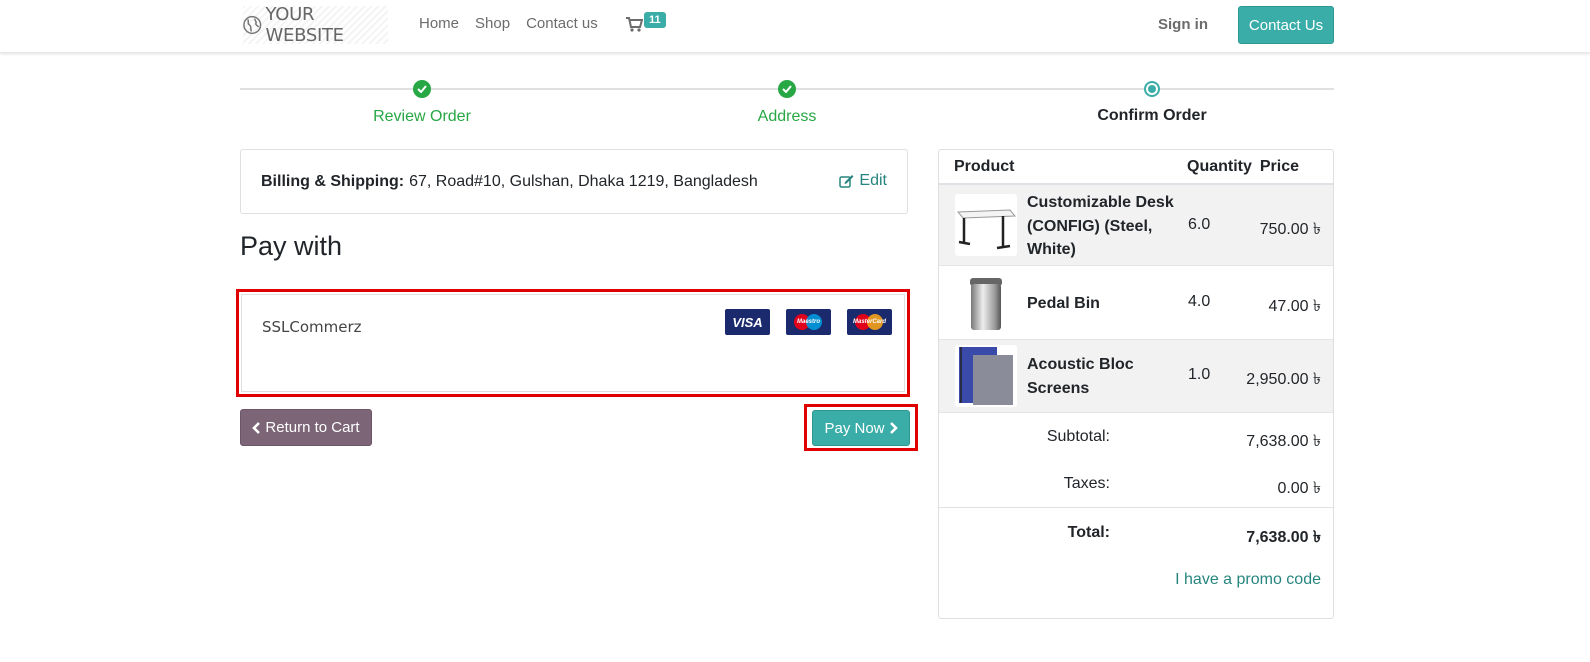 The image size is (1590, 662). I want to click on col-quantity: Quantity, so click(1219, 166).